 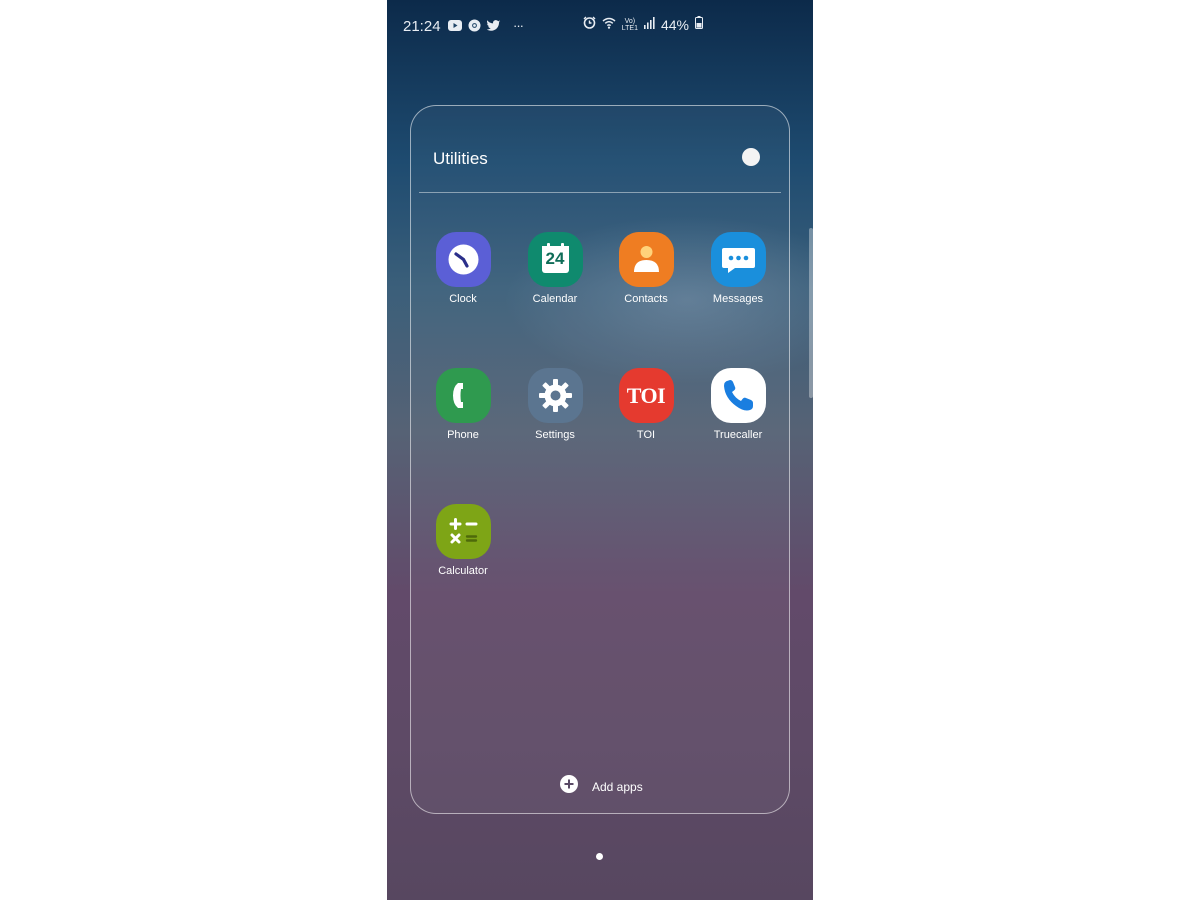 What do you see at coordinates (738, 395) in the screenshot?
I see `truecaller-icon` at bounding box center [738, 395].